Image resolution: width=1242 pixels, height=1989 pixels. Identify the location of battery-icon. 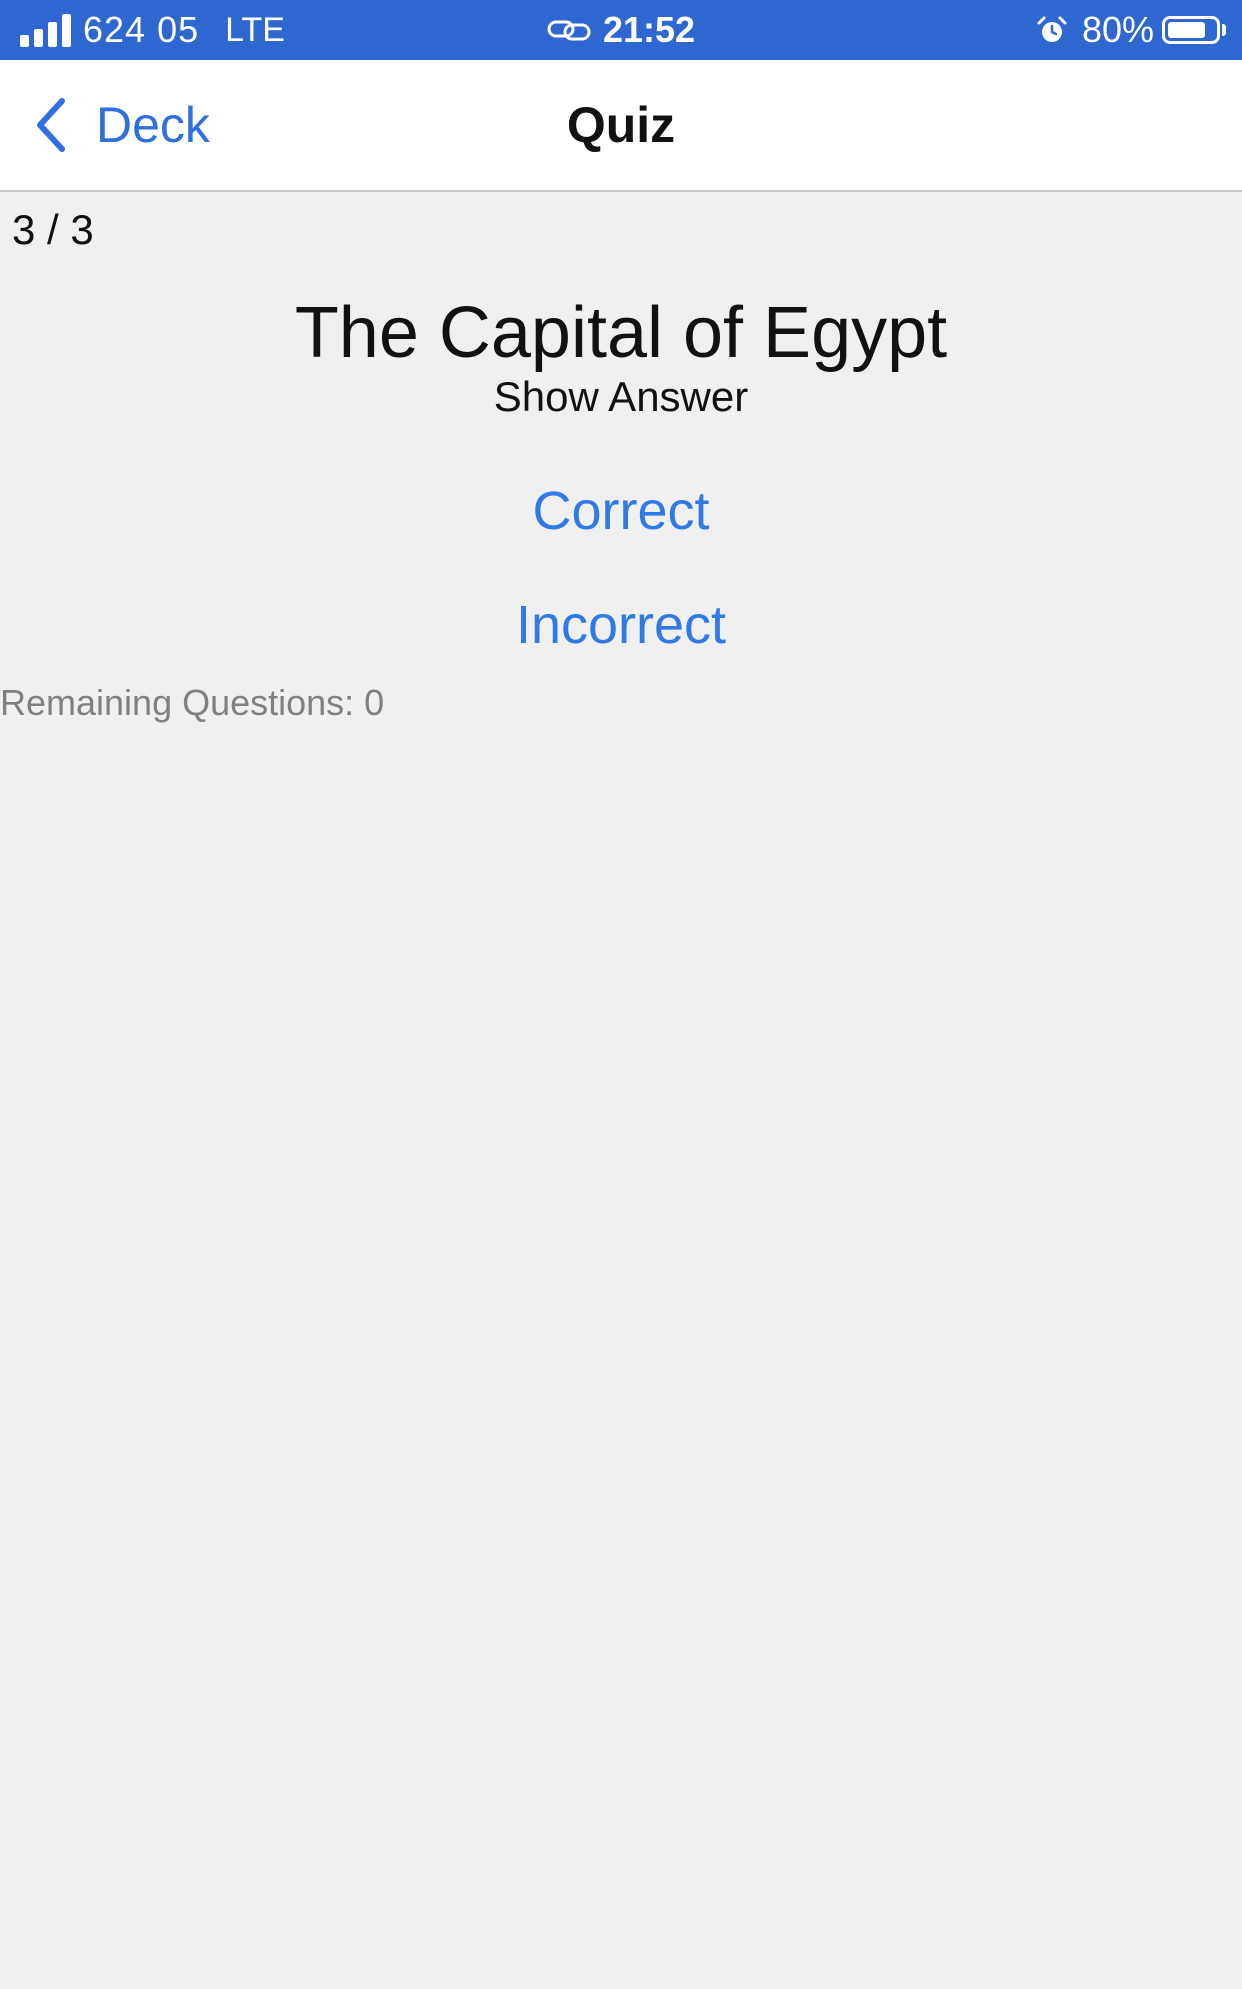
(1191, 30).